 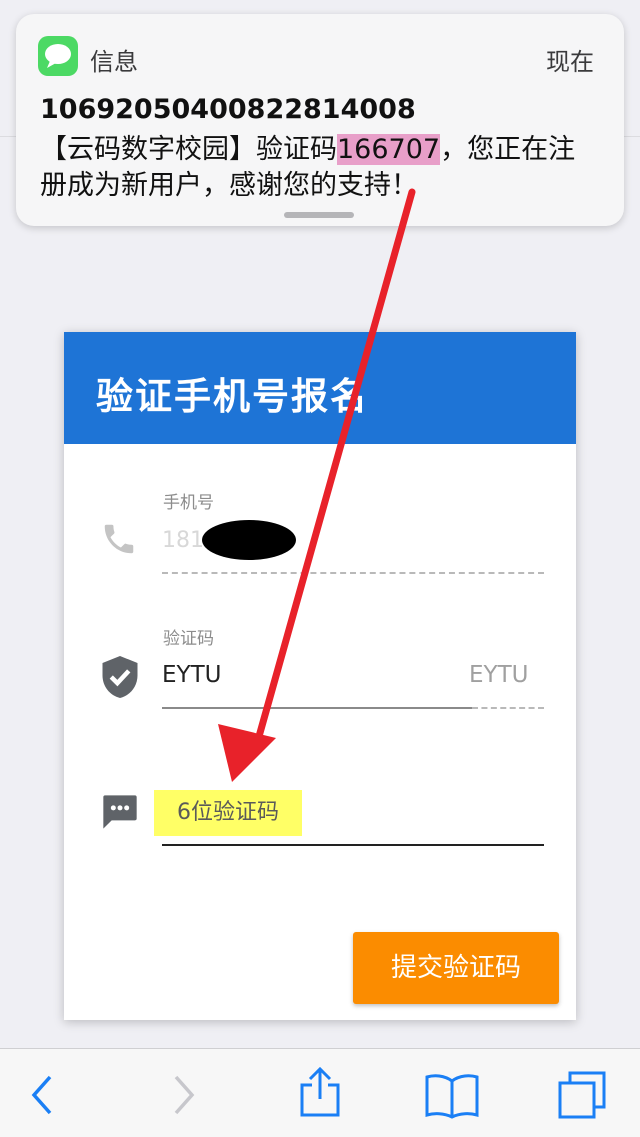 What do you see at coordinates (43, 1097) in the screenshot?
I see `back-icon` at bounding box center [43, 1097].